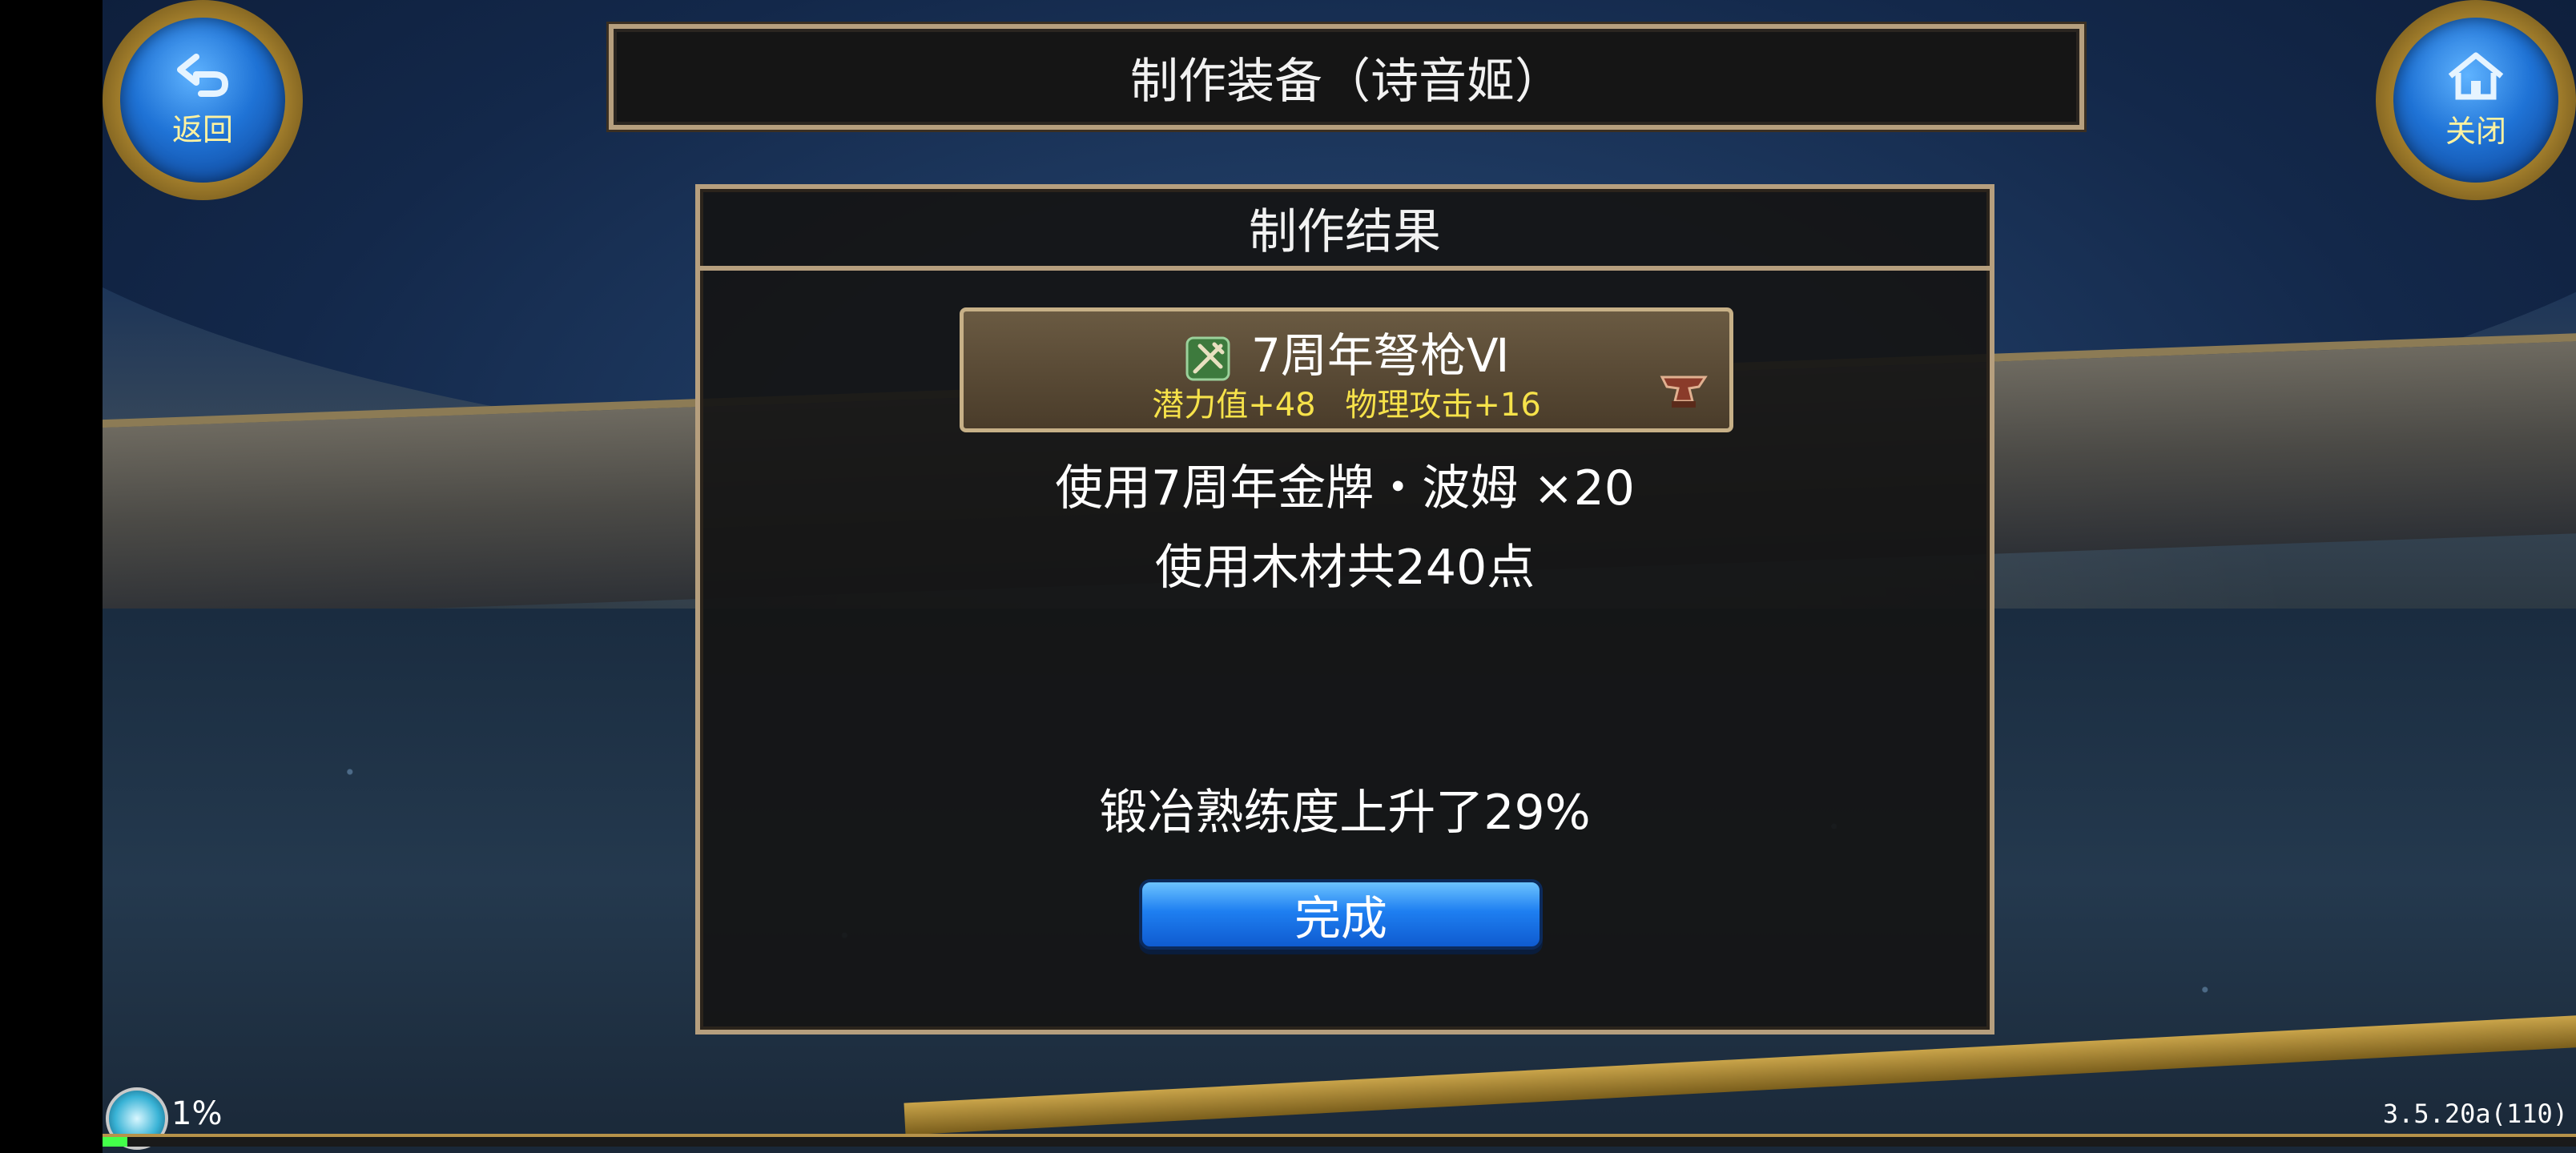 The height and width of the screenshot is (1153, 2576). I want to click on anvil-icon, so click(1684, 392).